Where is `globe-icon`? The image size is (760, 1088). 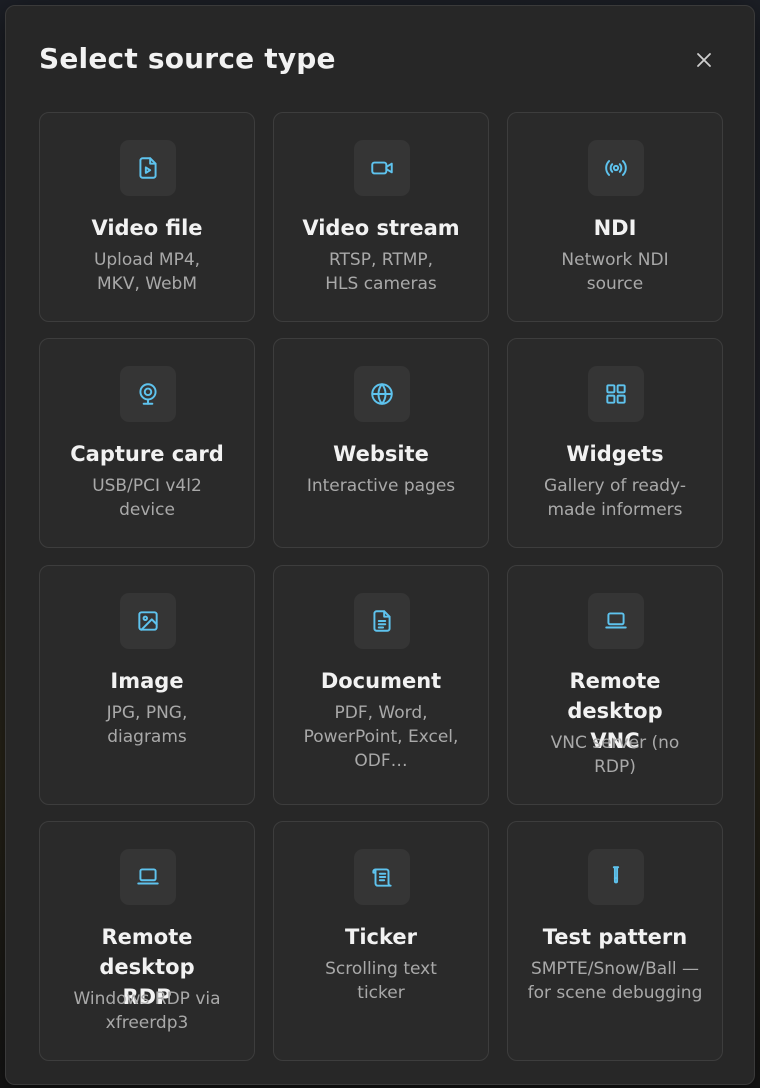
globe-icon is located at coordinates (382, 394).